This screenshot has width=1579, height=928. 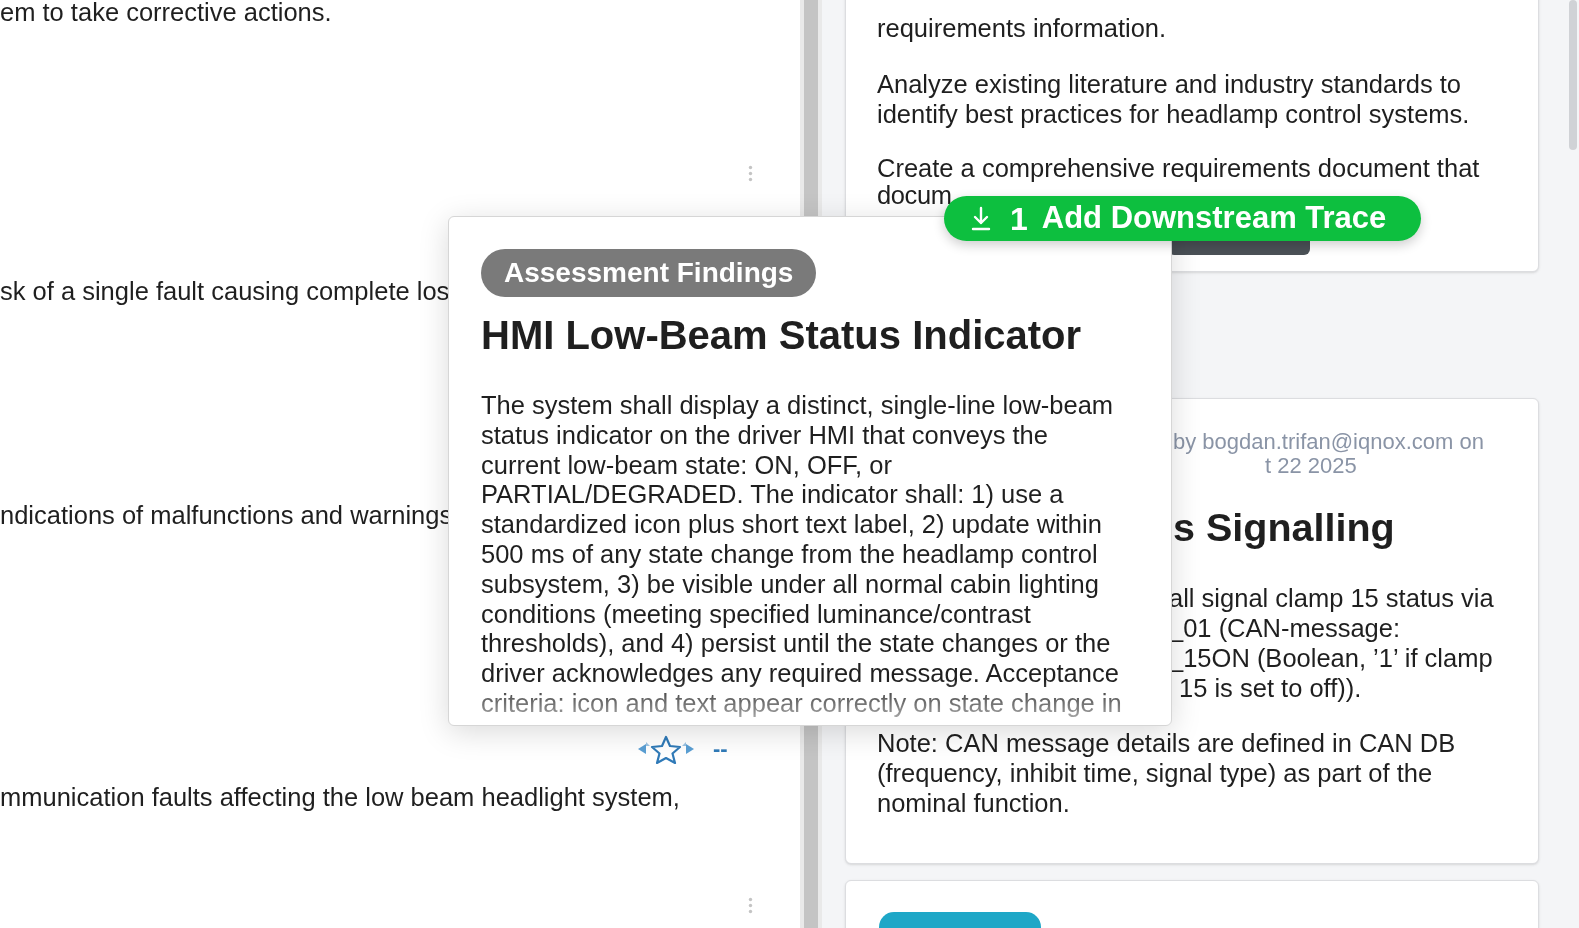 I want to click on paragraph: requirements information., so click(x=1022, y=28).